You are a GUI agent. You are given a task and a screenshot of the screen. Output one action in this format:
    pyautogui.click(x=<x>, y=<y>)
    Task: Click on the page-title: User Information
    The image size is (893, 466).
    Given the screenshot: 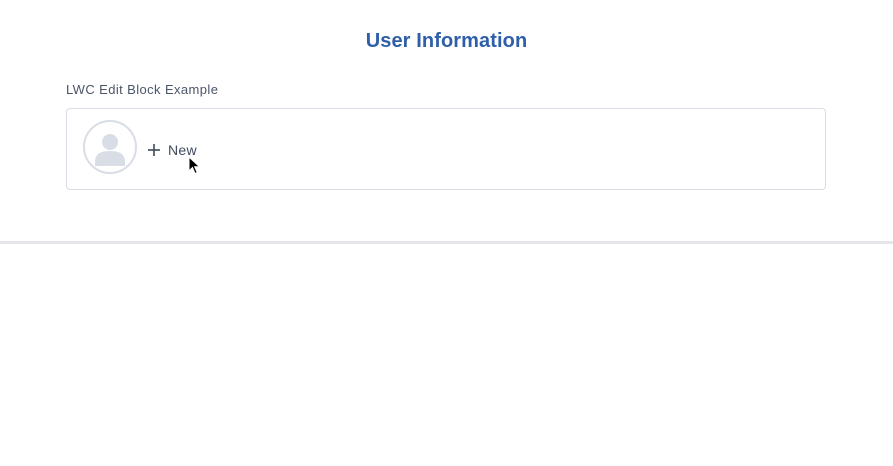 What is the action you would take?
    pyautogui.click(x=446, y=41)
    